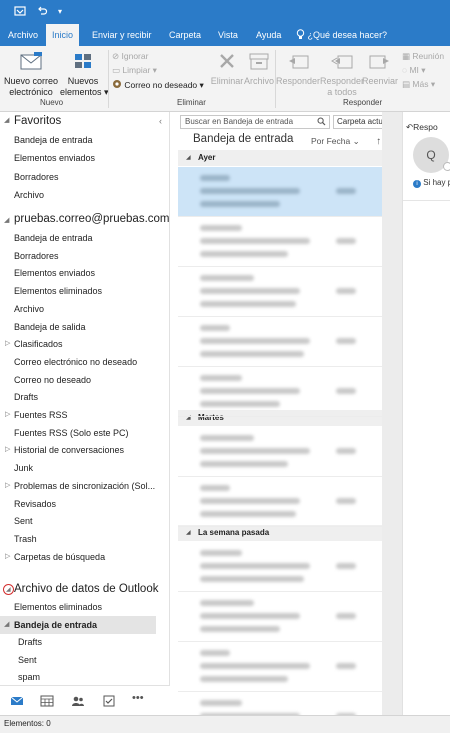  What do you see at coordinates (38, 344) in the screenshot?
I see `folder-item: Clasificados` at bounding box center [38, 344].